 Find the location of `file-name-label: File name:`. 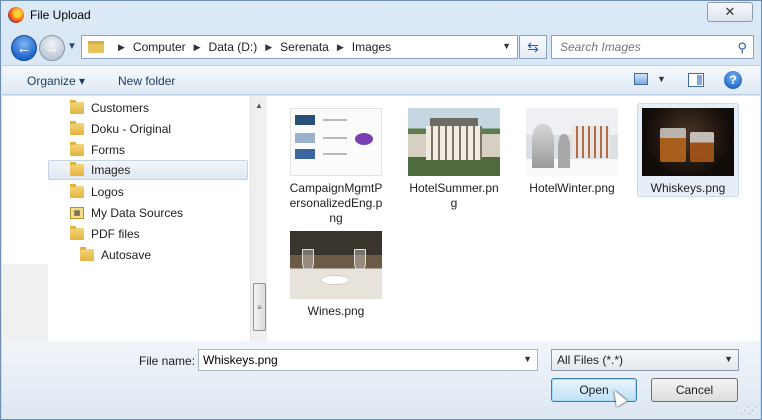

file-name-label: File name: is located at coordinates (167, 361).